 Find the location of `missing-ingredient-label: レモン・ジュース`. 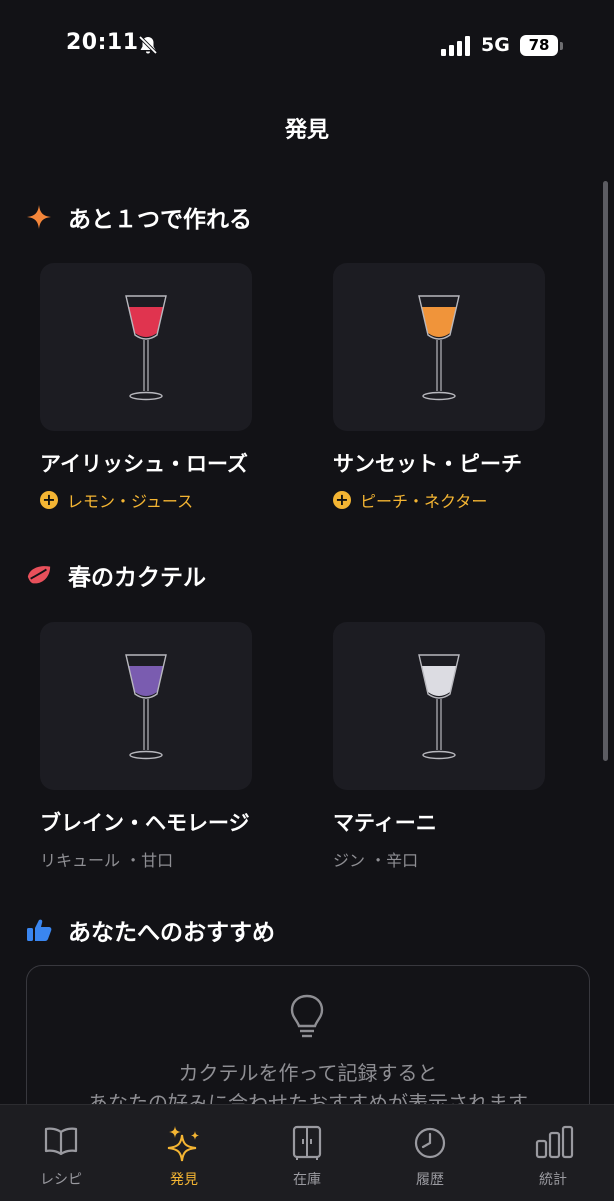

missing-ingredient-label: レモン・ジュース is located at coordinates (130, 501).